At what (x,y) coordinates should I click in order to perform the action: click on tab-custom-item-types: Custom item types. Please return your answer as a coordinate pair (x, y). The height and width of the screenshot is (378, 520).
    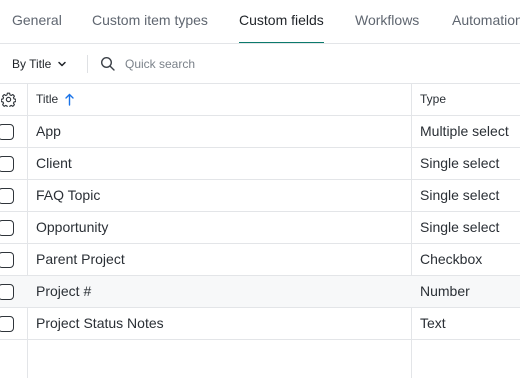
    Looking at the image, I should click on (150, 21).